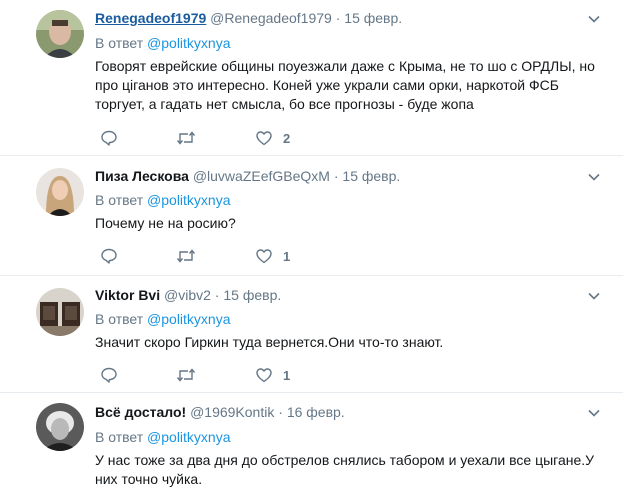 The image size is (623, 498). Describe the element at coordinates (142, 176) in the screenshot. I see `author-name: Пиза Лескова` at that location.